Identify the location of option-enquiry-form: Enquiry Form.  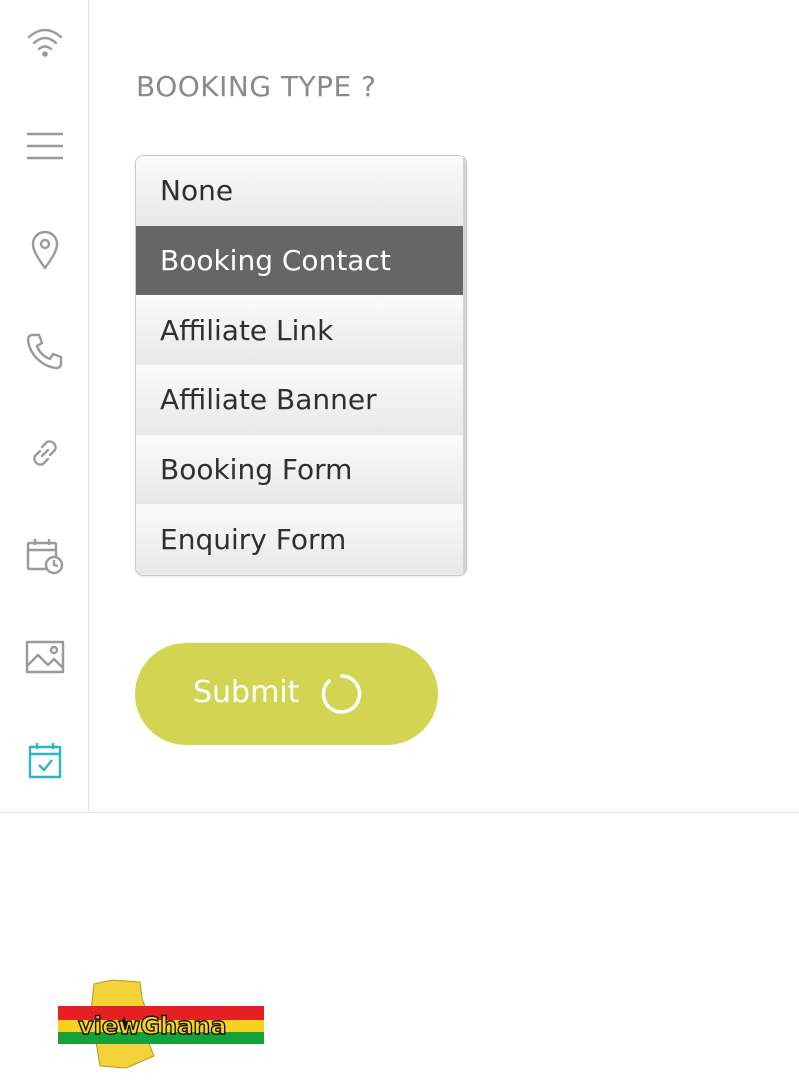
(301, 539).